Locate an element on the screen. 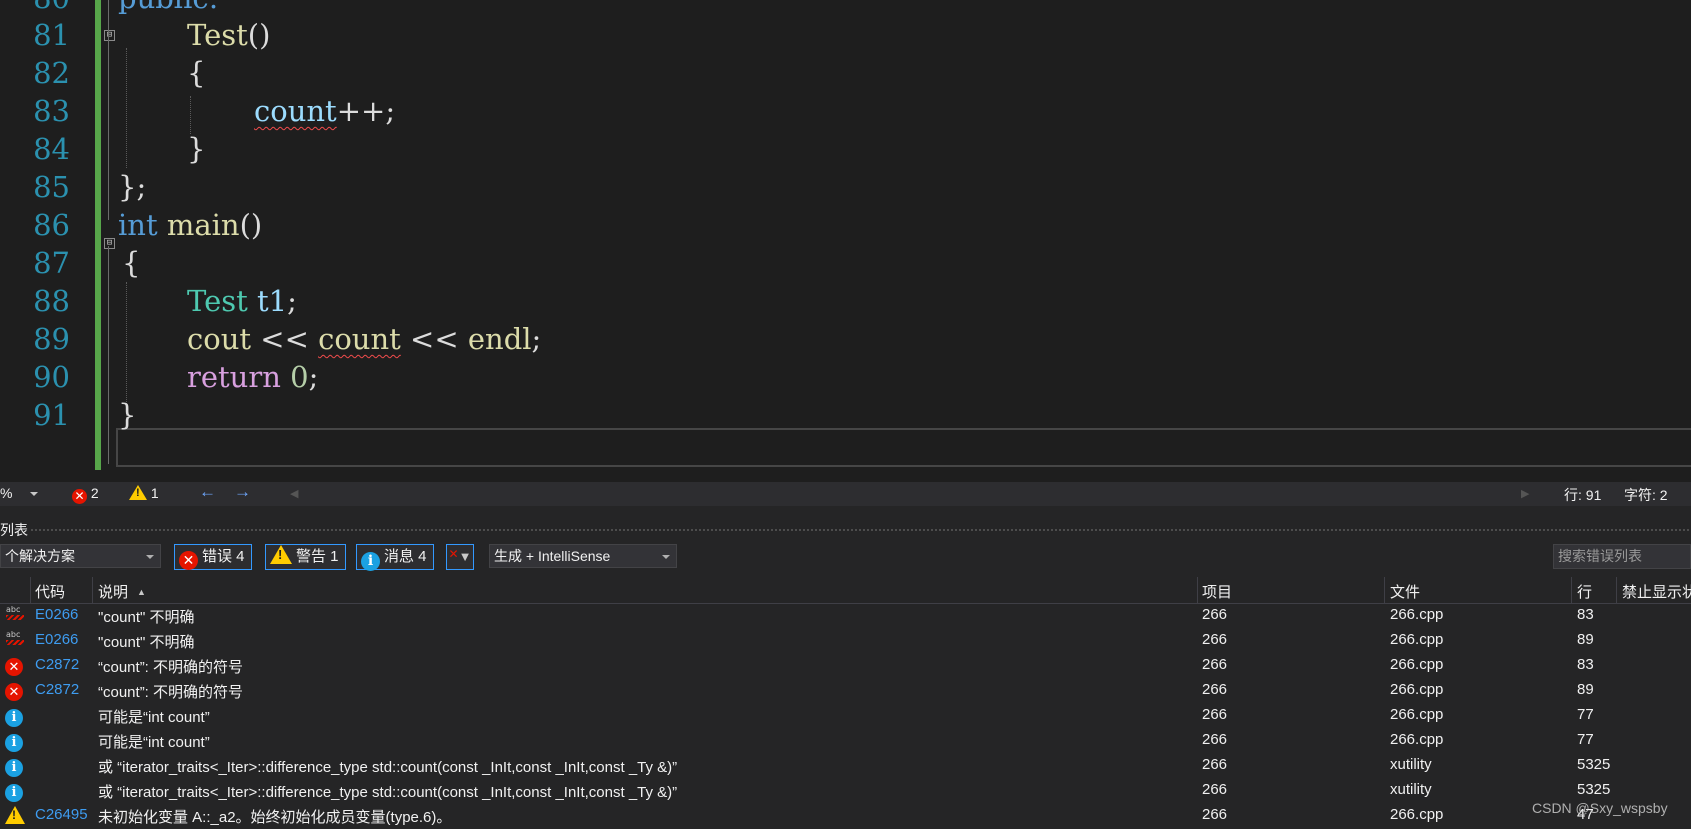 The height and width of the screenshot is (829, 1691). table-row: ✕ C2872 “count”: 不明确的符号 266 266.cpp 83 is located at coordinates (845, 665).